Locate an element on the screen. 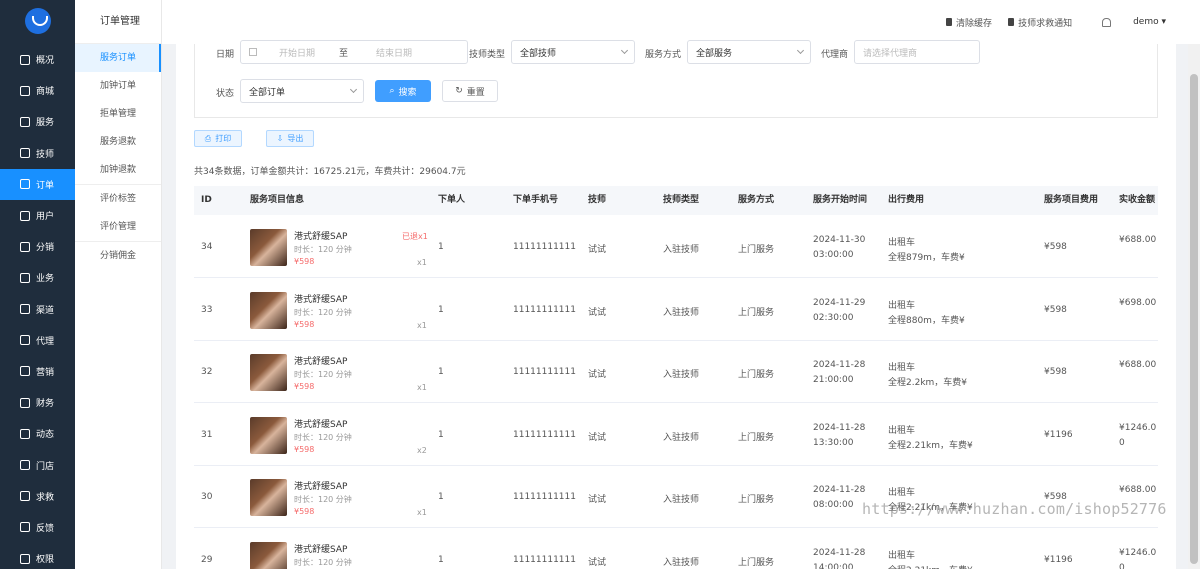  date-range-picker: 开始日期 至 结束日期 is located at coordinates (354, 52).